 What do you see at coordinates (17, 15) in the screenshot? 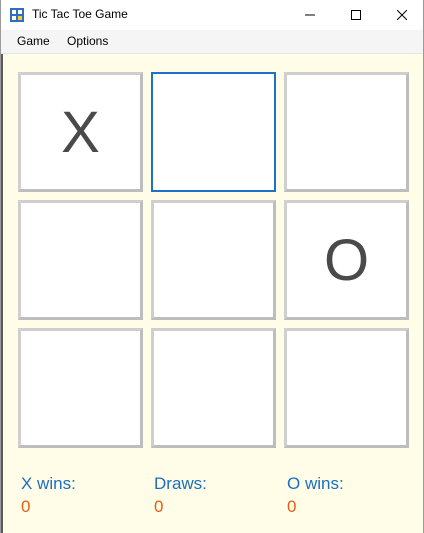
I see `app-icon` at bounding box center [17, 15].